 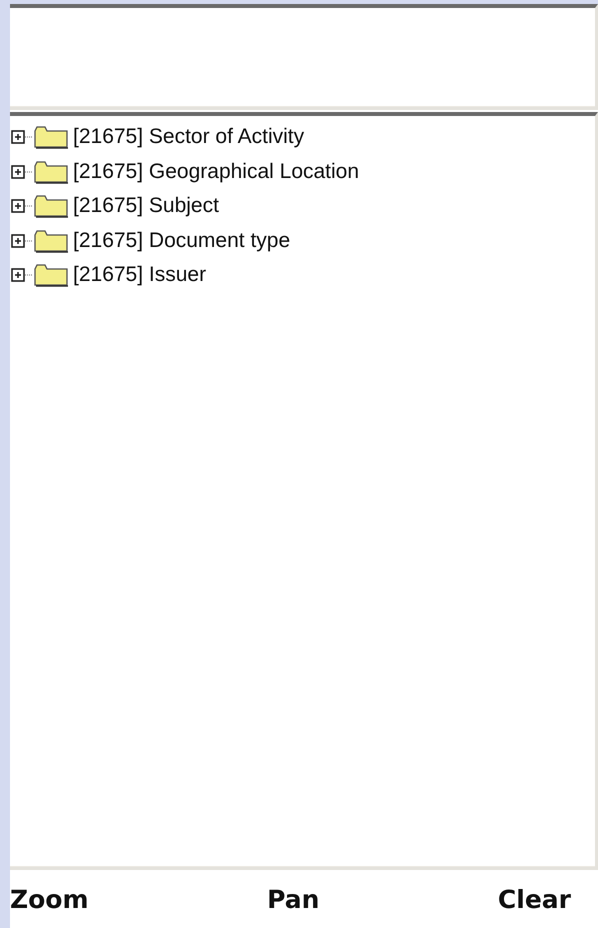 What do you see at coordinates (181, 240) in the screenshot?
I see `tree-item-label: [21675] Document type` at bounding box center [181, 240].